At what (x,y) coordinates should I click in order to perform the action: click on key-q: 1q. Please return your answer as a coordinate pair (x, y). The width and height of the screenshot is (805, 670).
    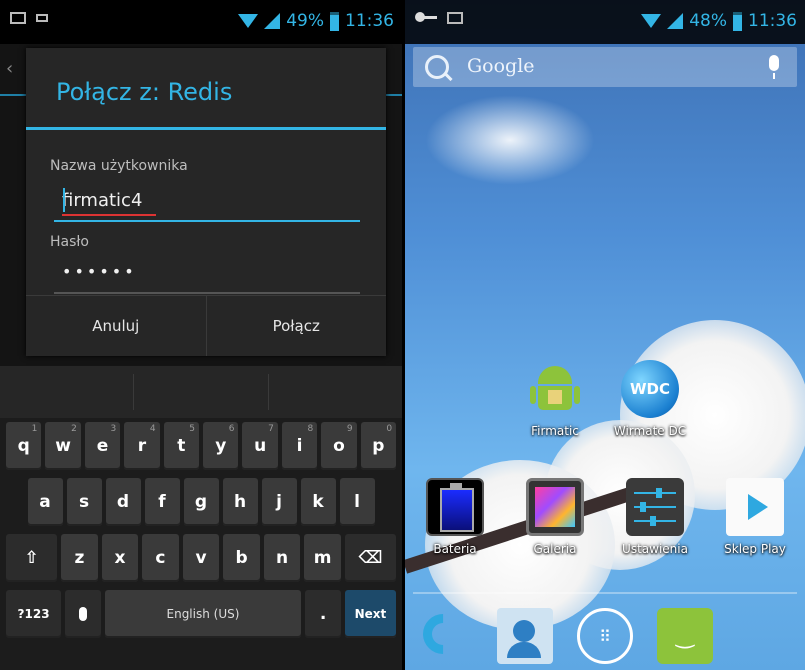
    Looking at the image, I should click on (24, 446).